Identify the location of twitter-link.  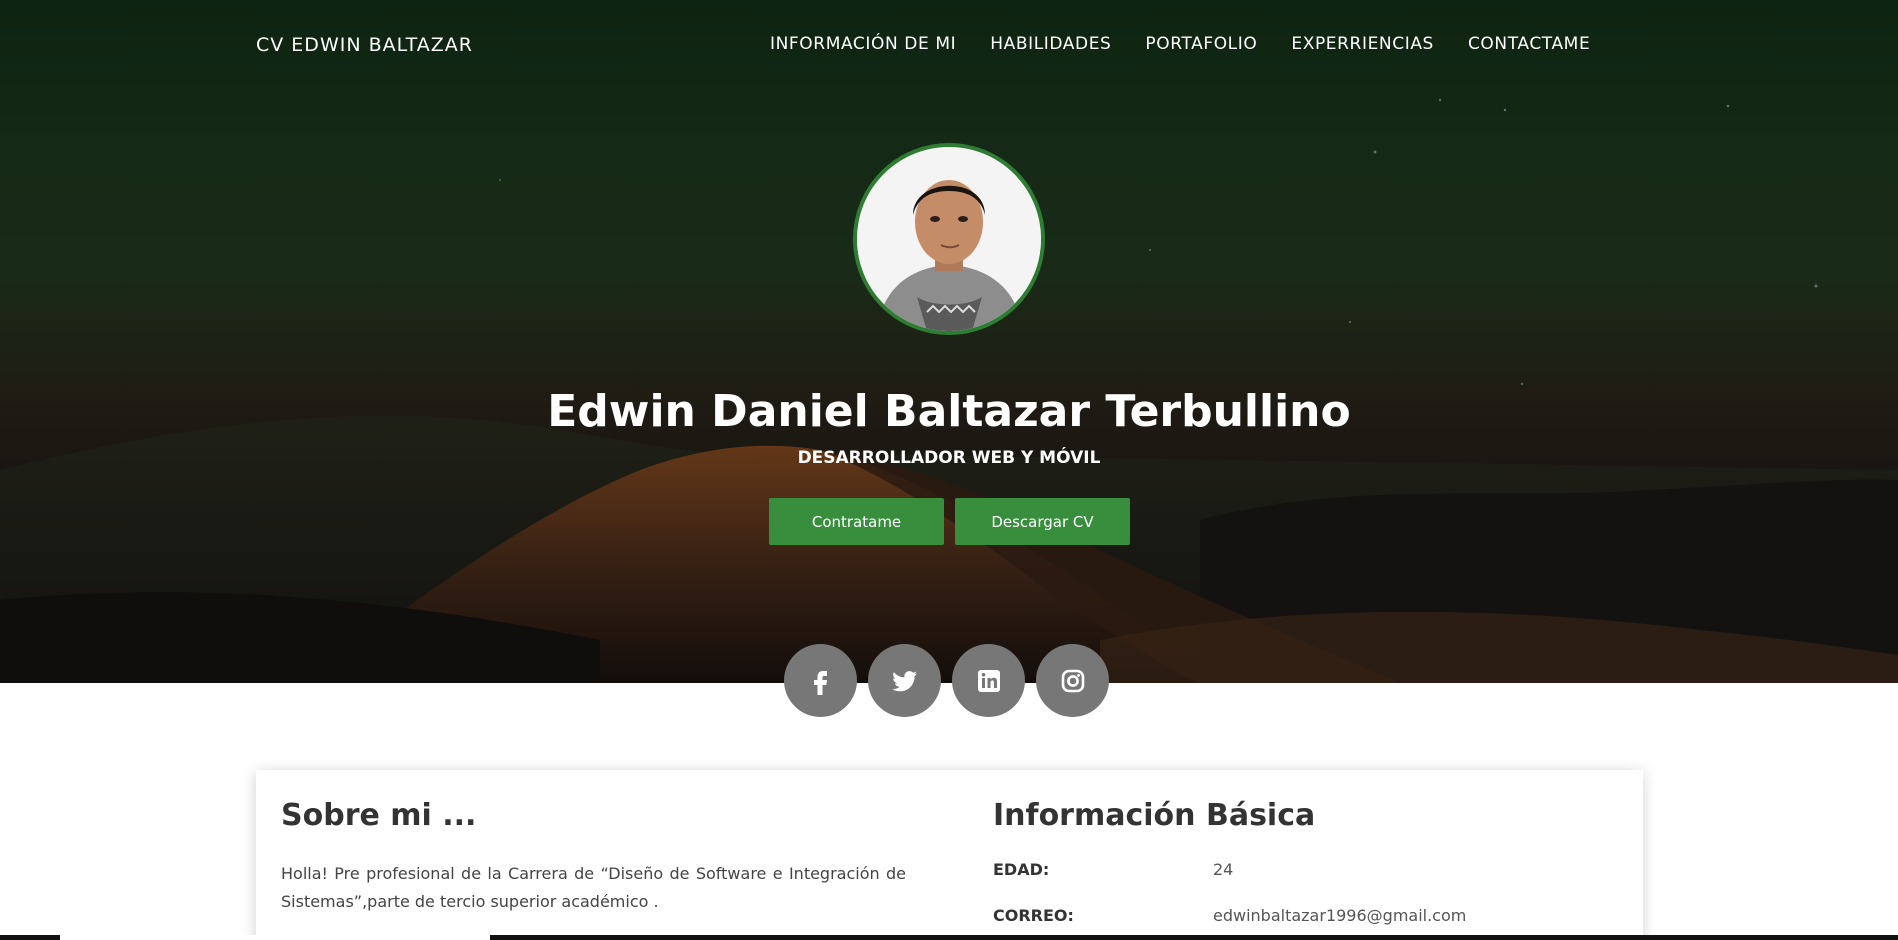
(904, 680).